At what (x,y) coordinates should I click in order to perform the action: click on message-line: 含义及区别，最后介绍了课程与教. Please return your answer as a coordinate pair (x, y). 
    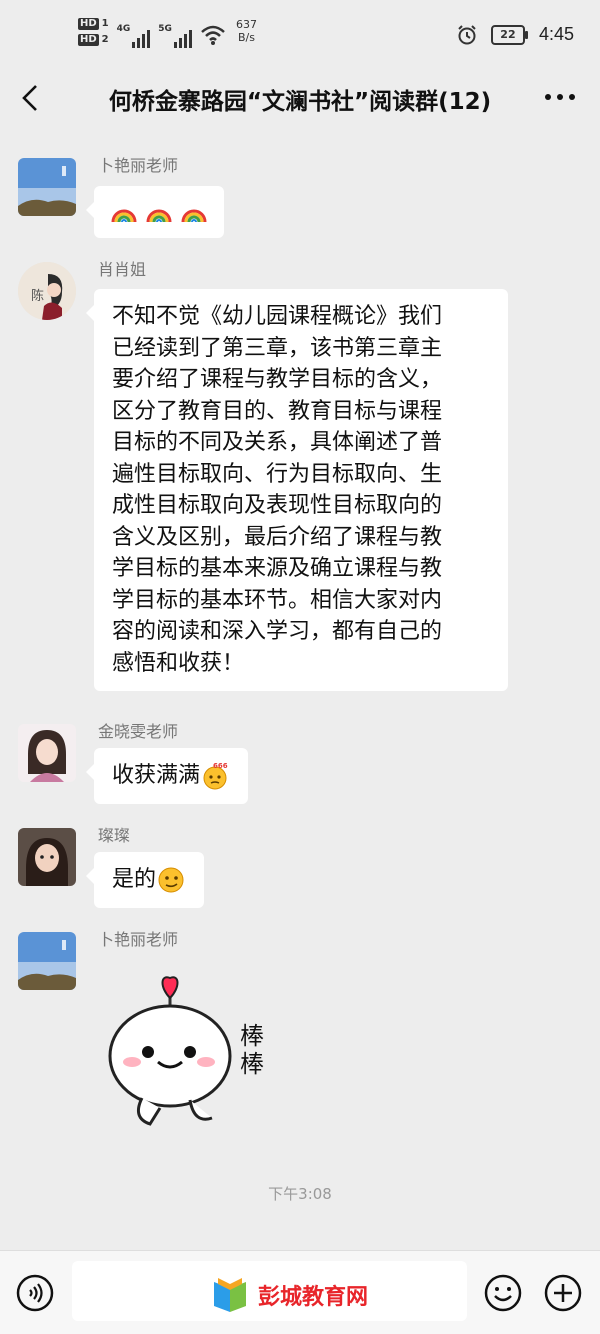
    Looking at the image, I should click on (277, 537).